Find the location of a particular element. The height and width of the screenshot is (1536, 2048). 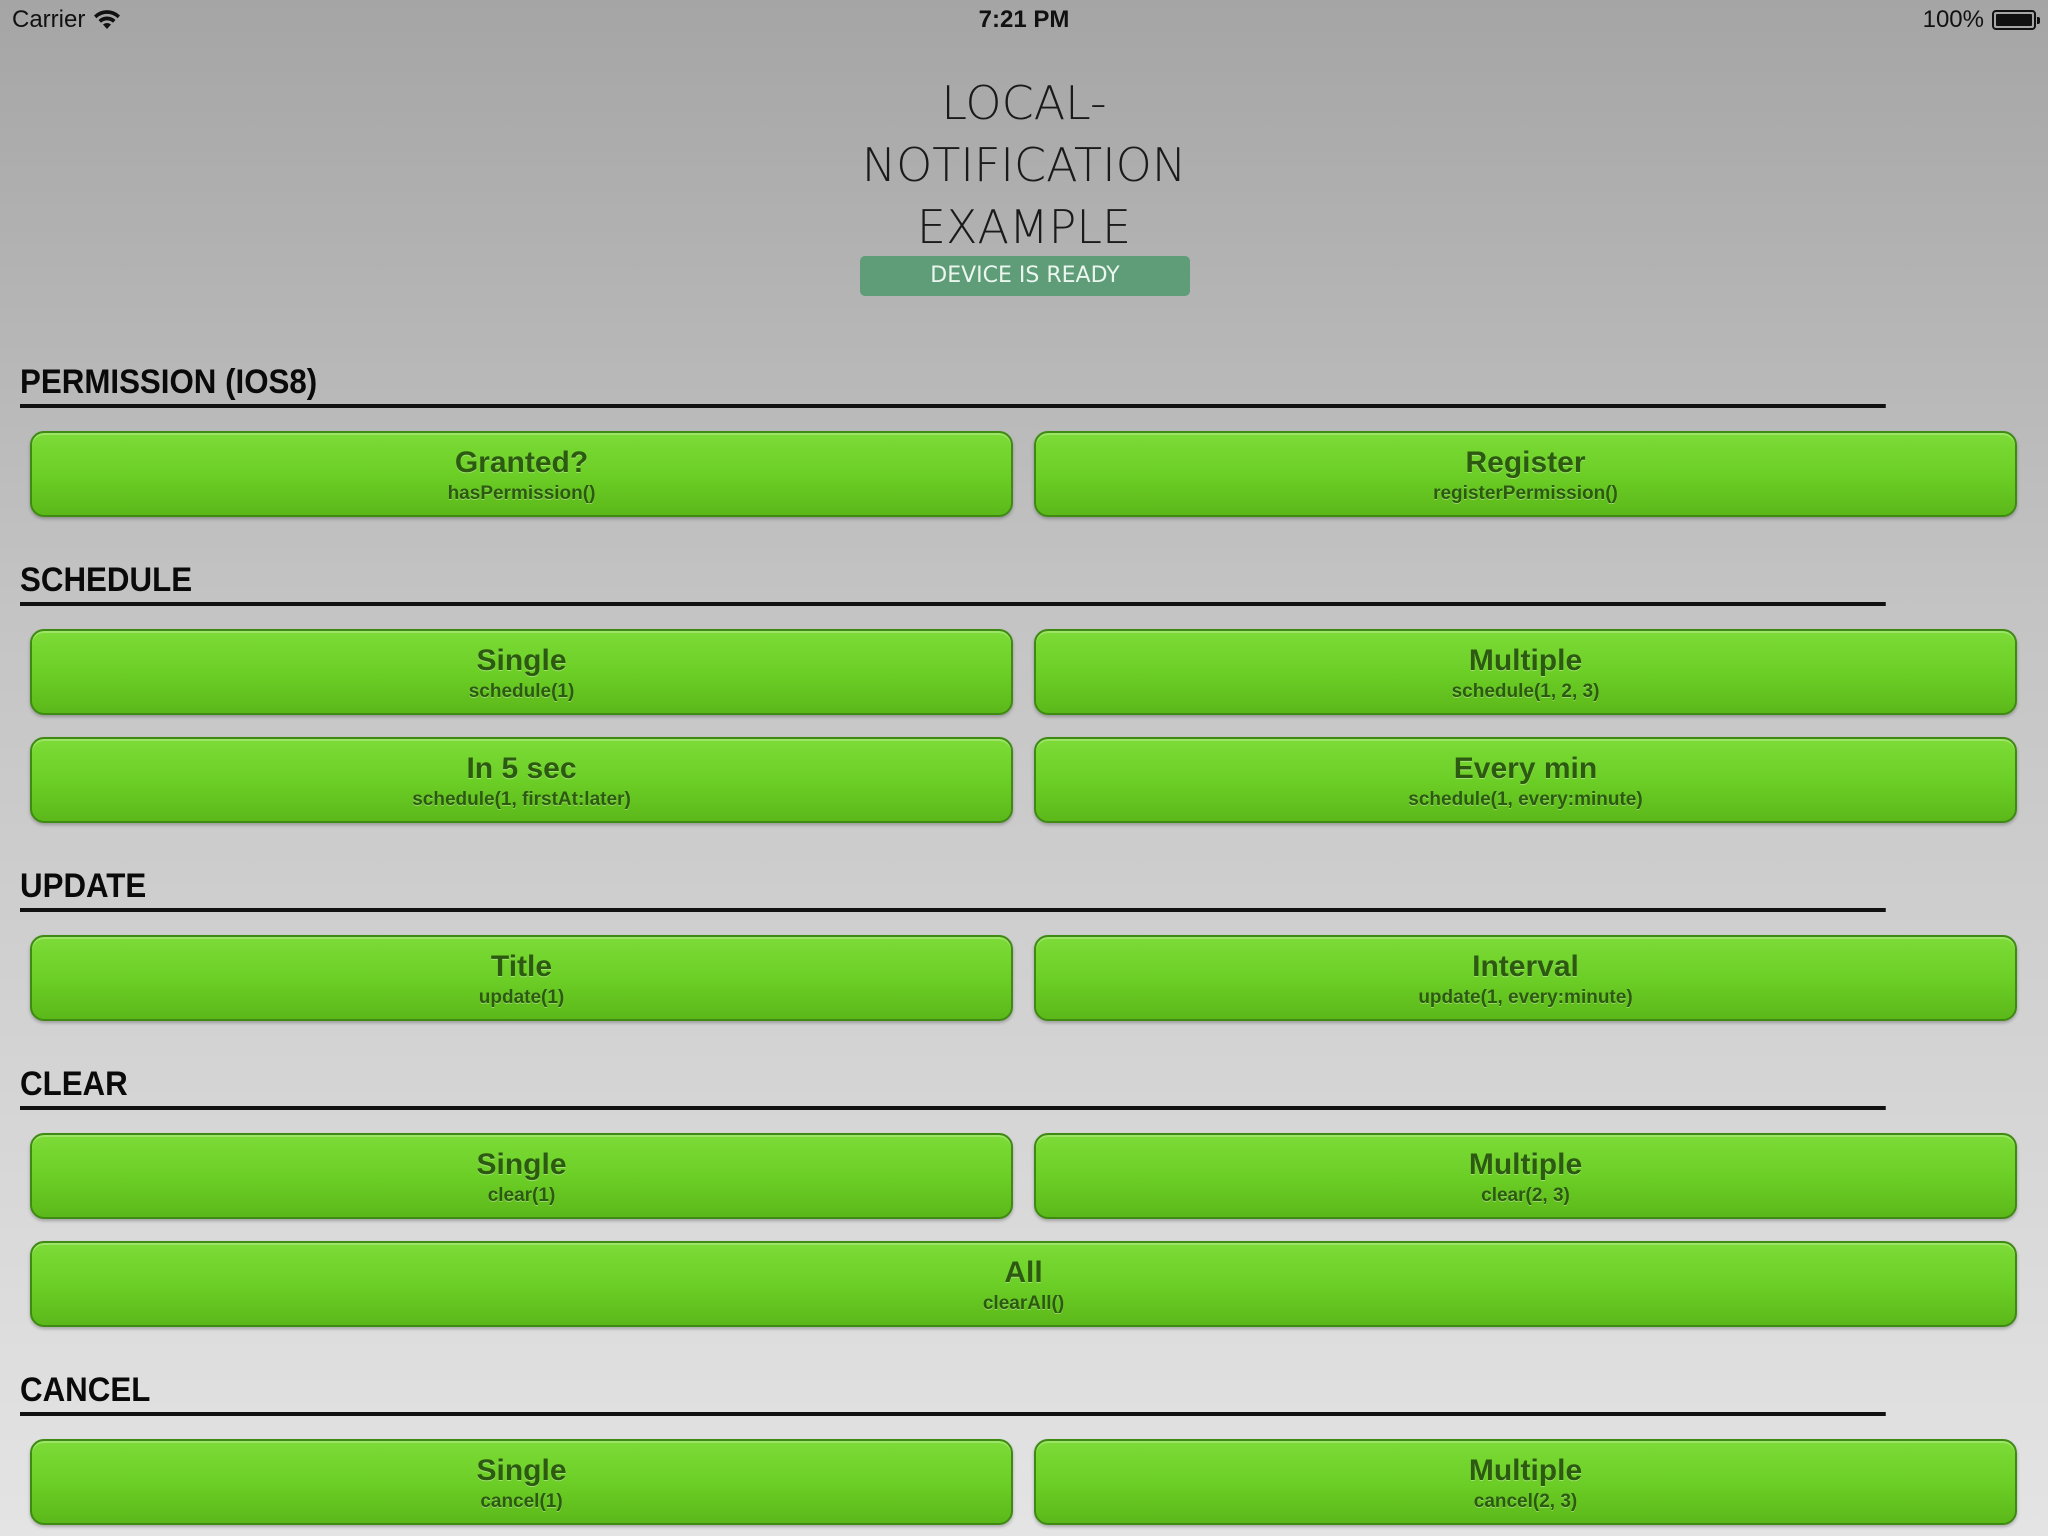

section-heading-permission: PERMISSION (IOS8) is located at coordinates (953, 384).